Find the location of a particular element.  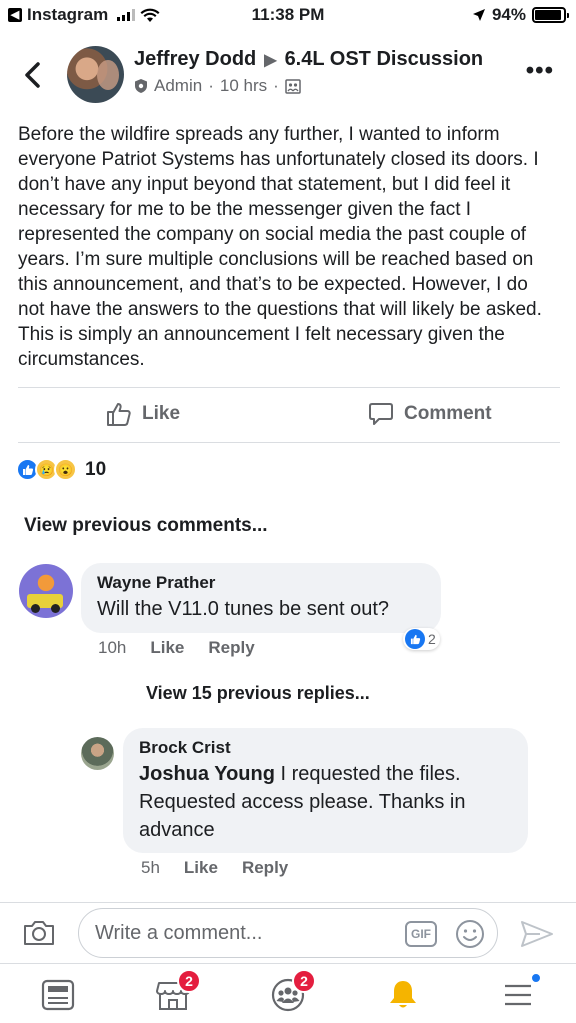

nav-notifications is located at coordinates (403, 995).